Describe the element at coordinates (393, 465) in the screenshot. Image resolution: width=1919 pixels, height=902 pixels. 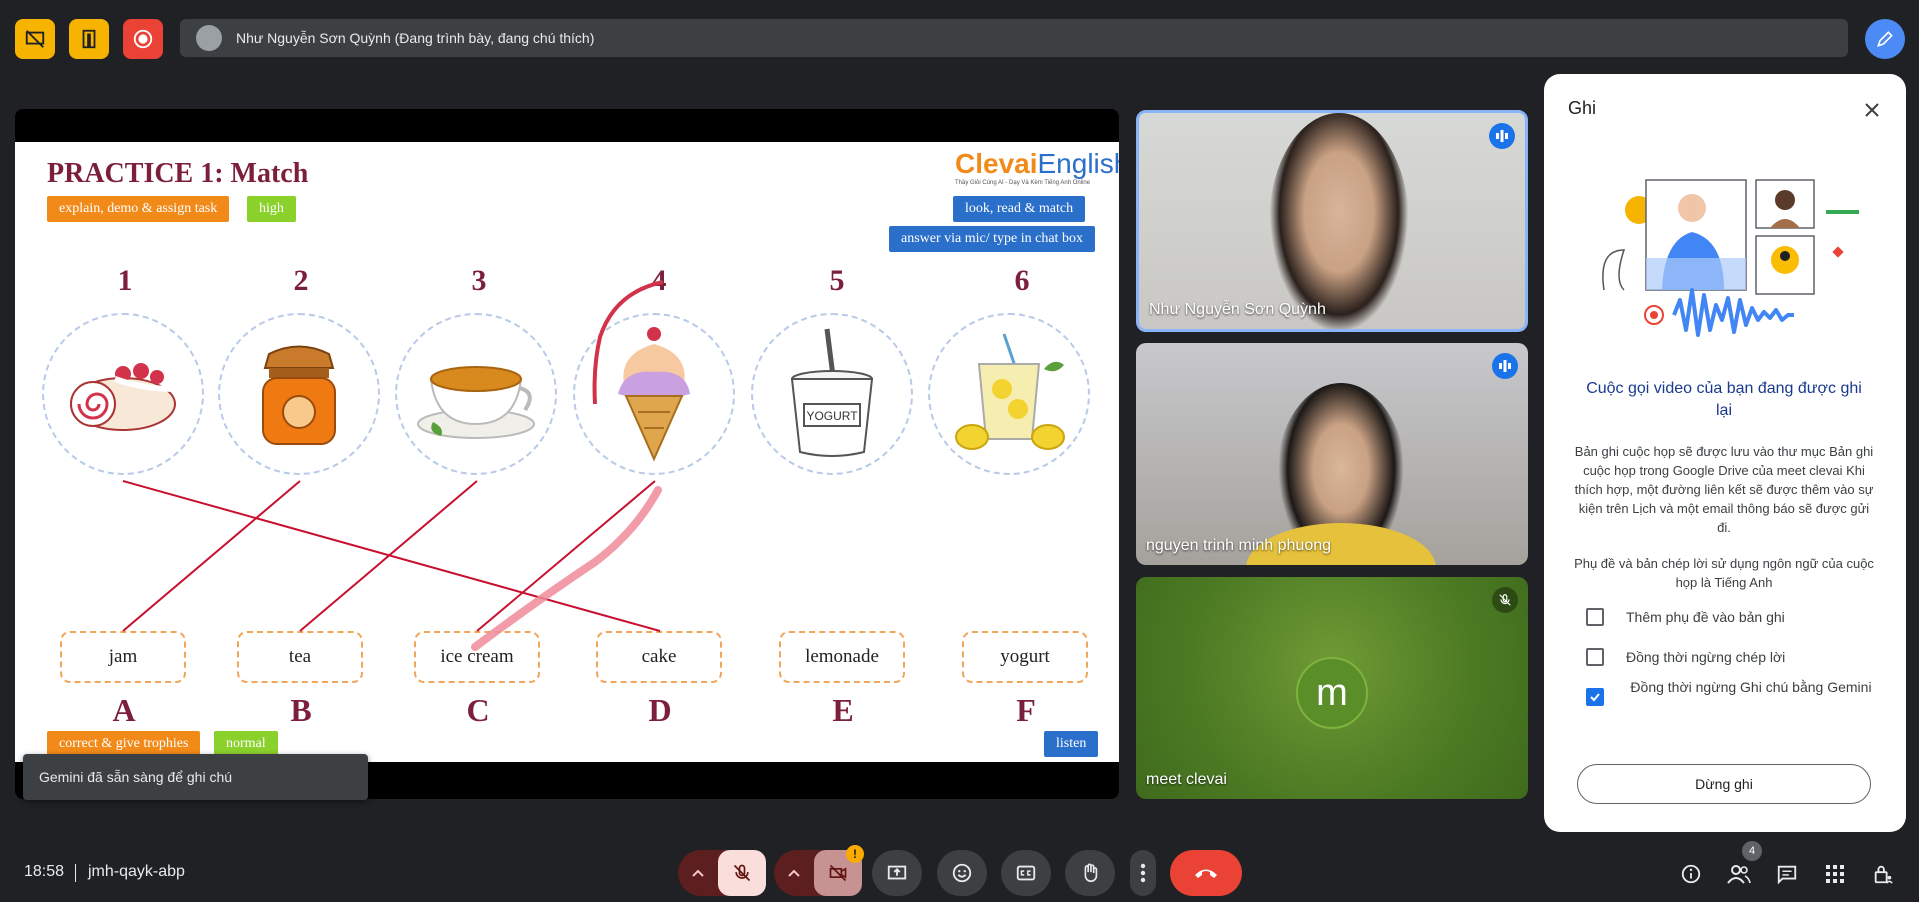
I see `annotation-layer` at that location.